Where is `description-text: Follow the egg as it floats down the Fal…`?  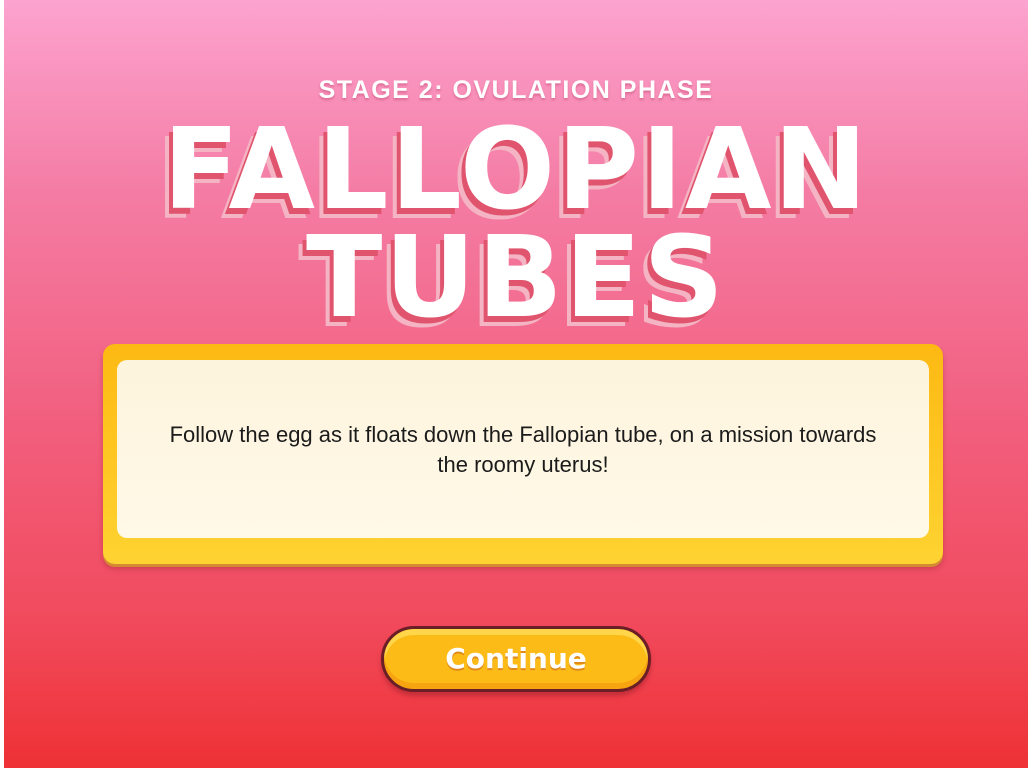
description-text: Follow the egg as it floats down the Fal… is located at coordinates (523, 449).